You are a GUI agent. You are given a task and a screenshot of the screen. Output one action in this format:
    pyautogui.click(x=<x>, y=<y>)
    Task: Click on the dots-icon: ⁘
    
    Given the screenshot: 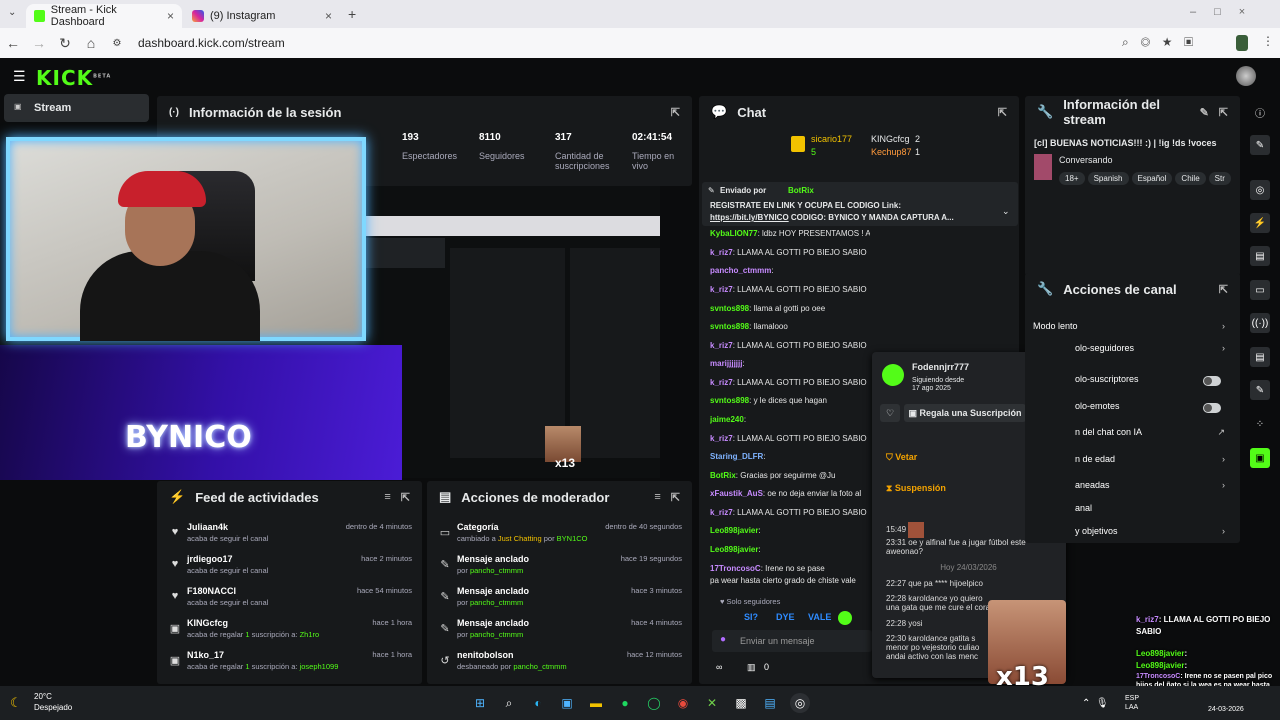 What is the action you would take?
    pyautogui.click(x=1260, y=424)
    